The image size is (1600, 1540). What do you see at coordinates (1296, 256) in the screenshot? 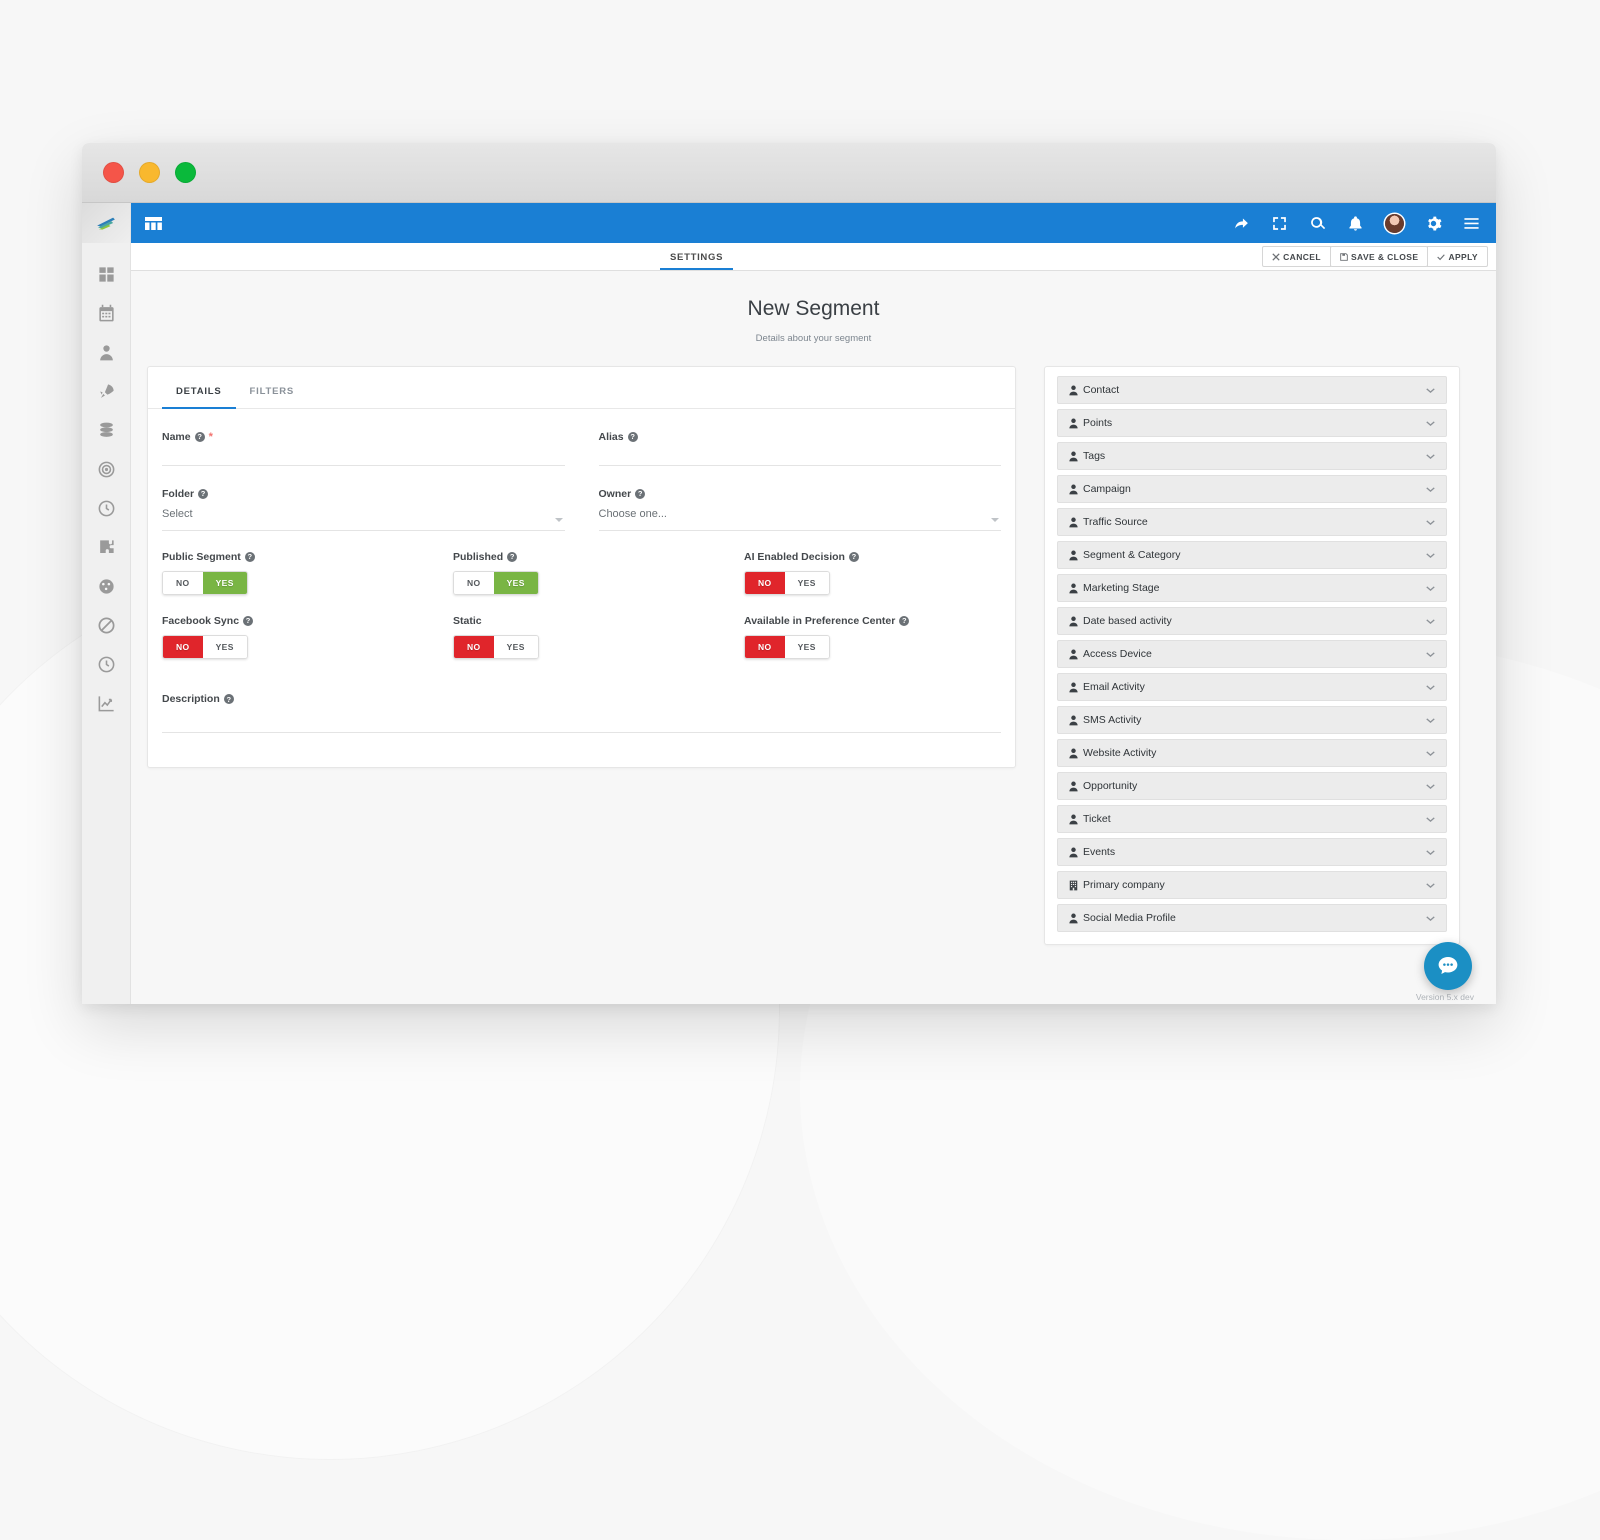
I see `cancel-button: CANCEL` at bounding box center [1296, 256].